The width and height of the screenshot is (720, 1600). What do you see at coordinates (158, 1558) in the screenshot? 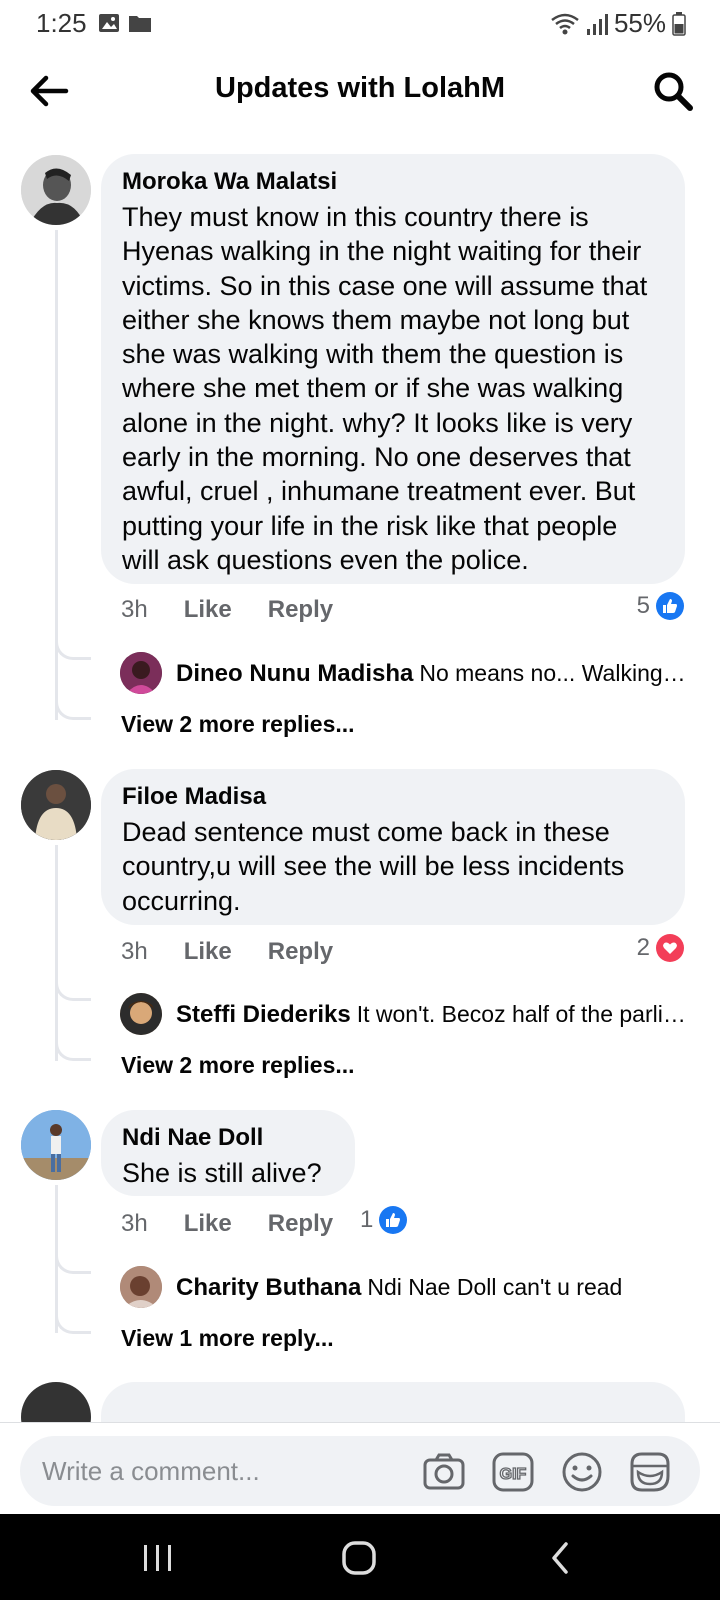
I see `recent-apps-icon` at bounding box center [158, 1558].